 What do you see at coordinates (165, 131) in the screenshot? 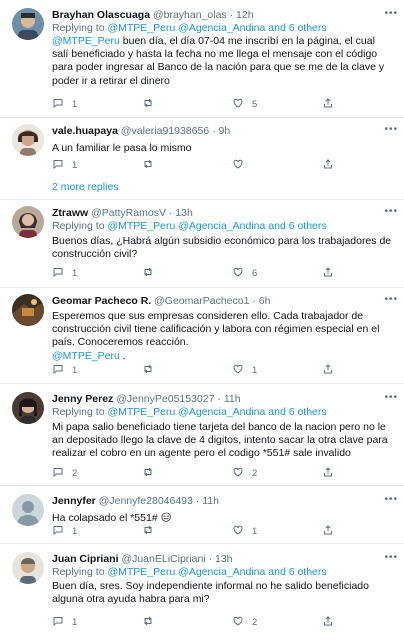
I see `user-handle: @valeria91938656` at bounding box center [165, 131].